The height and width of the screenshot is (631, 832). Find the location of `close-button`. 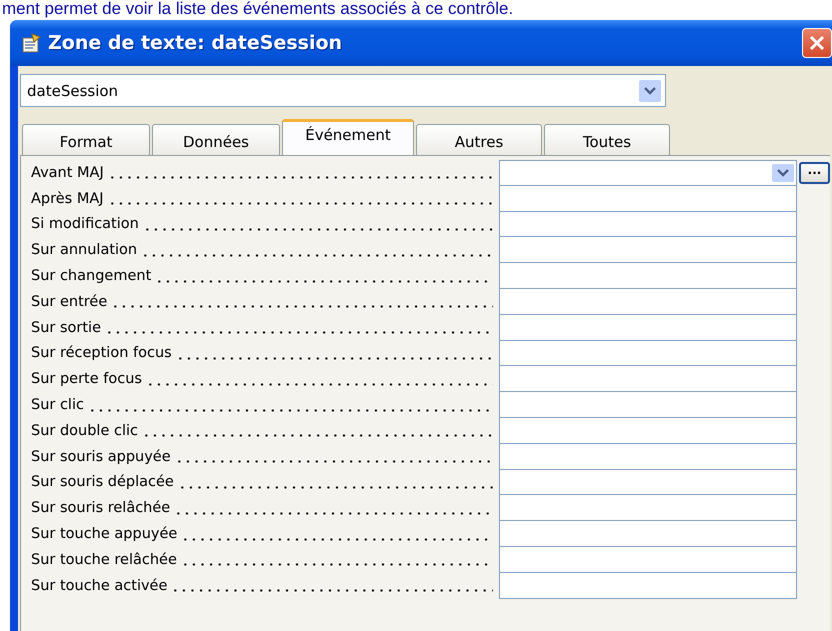

close-button is located at coordinates (817, 43).